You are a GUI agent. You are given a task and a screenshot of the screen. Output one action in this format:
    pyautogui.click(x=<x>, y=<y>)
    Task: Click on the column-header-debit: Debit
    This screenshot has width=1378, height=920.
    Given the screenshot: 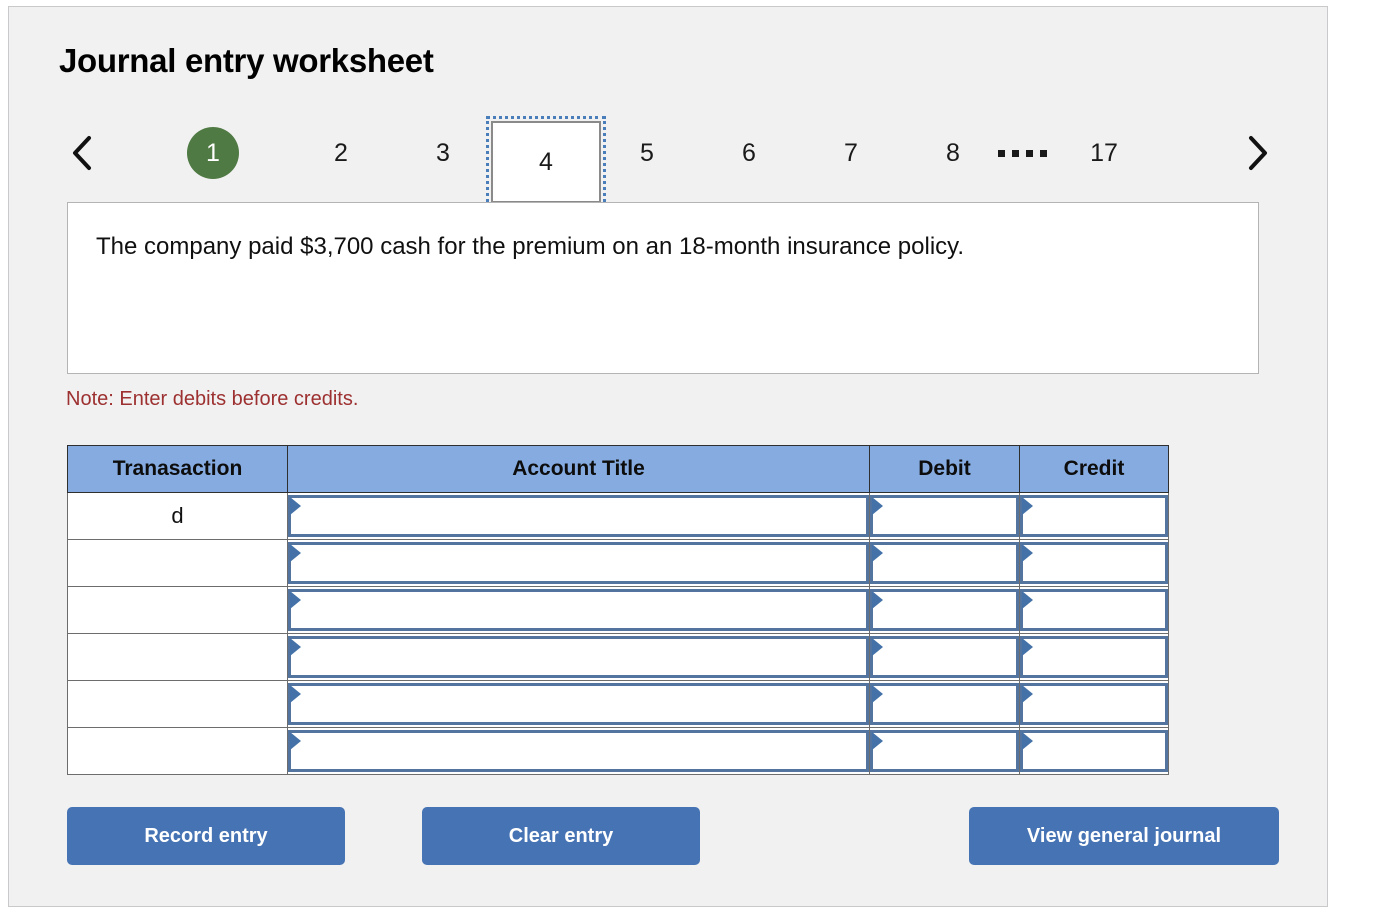 What is the action you would take?
    pyautogui.click(x=944, y=469)
    